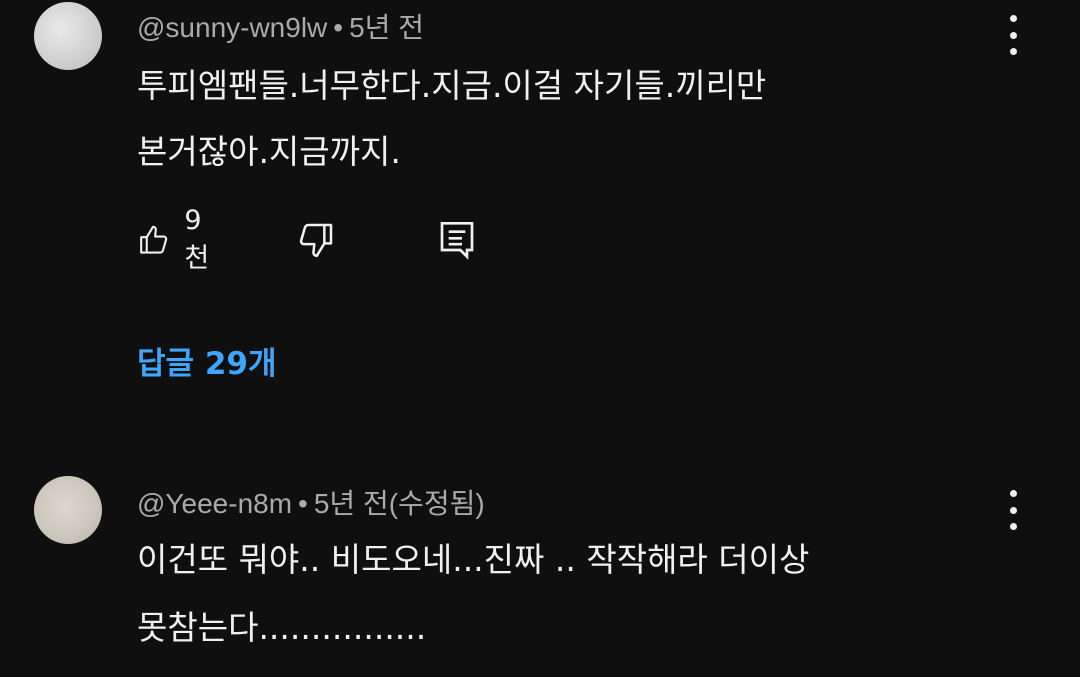  I want to click on reply-comment-icon, so click(457, 241).